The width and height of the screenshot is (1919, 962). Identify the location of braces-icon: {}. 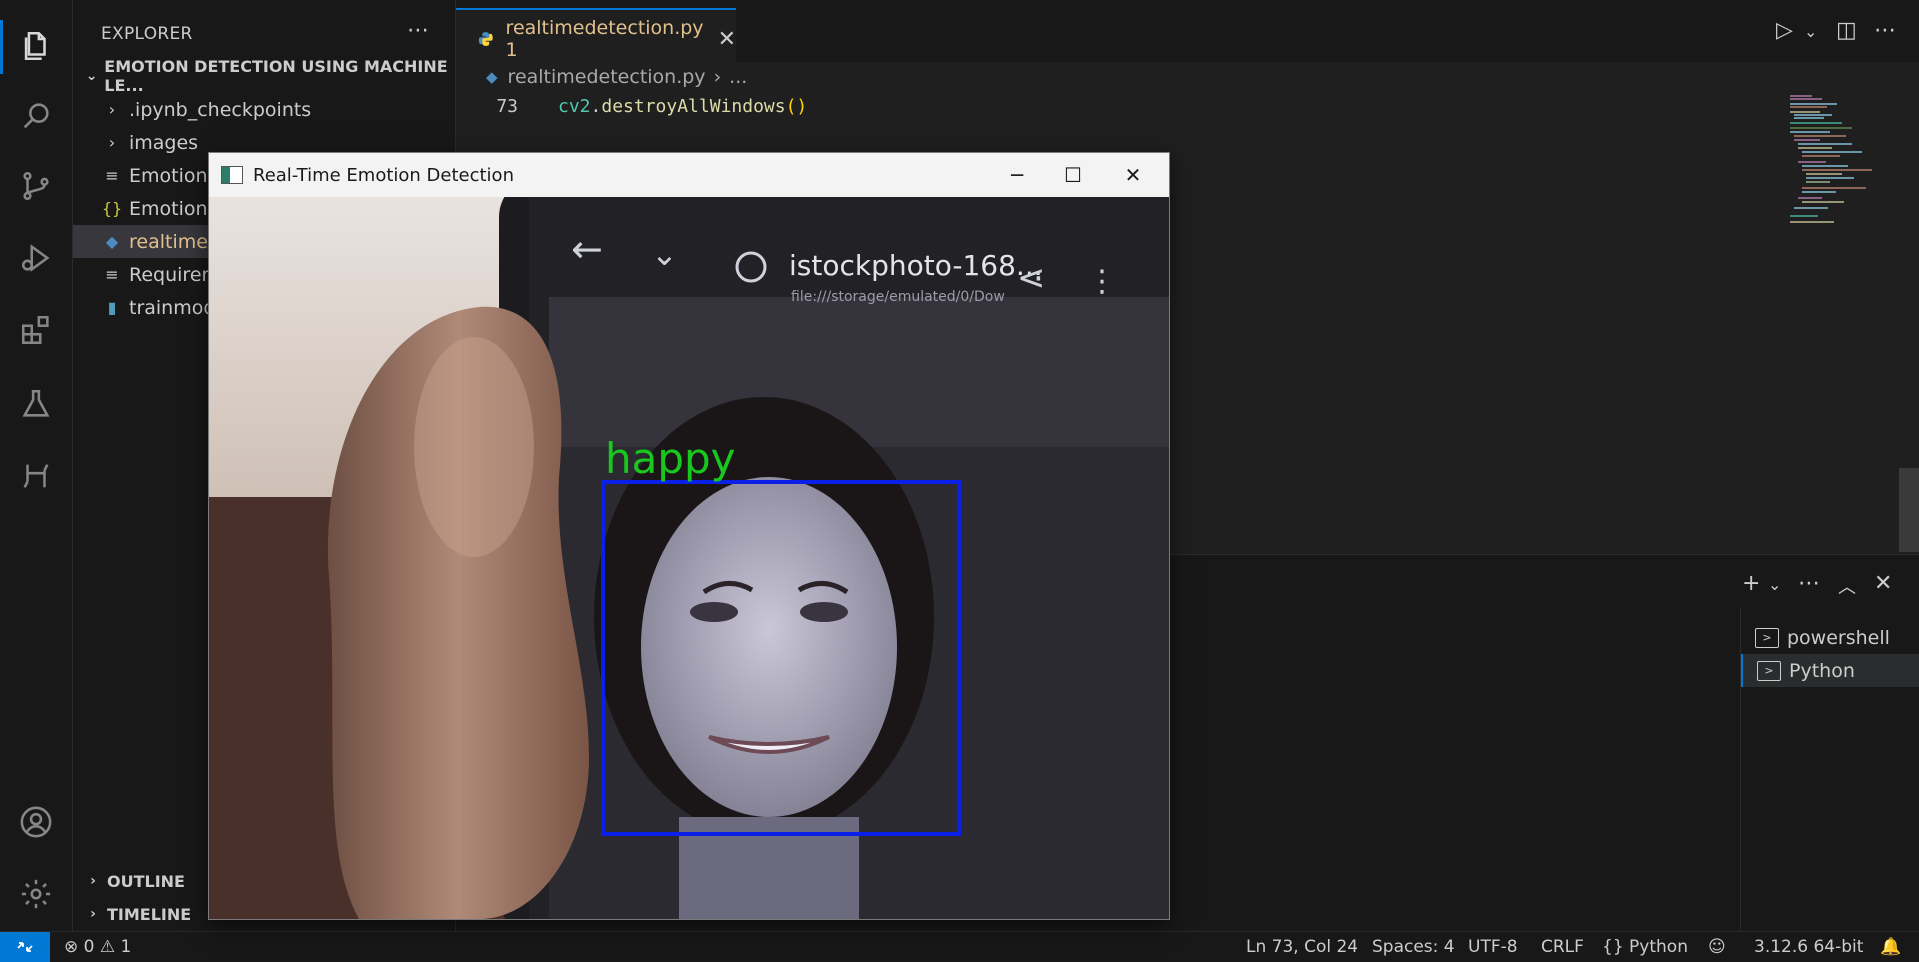
(1613, 947).